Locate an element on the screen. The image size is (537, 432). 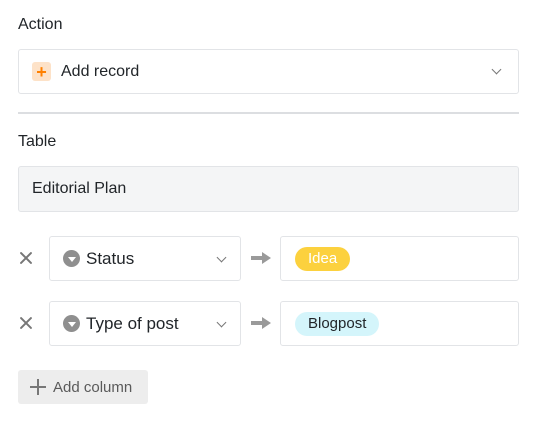
add-column-button: Add column is located at coordinates (83, 387).